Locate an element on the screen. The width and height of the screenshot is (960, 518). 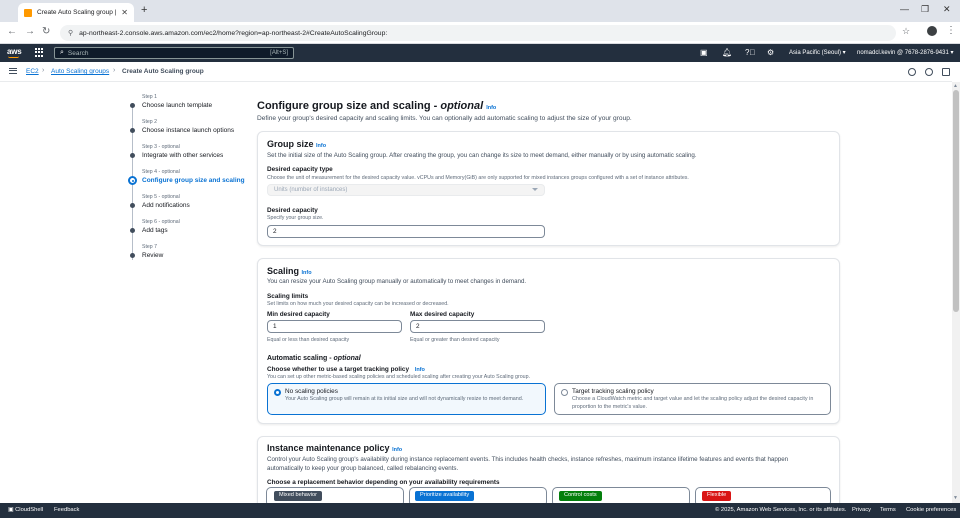
page-title-optional: optional is located at coordinates (462, 106).